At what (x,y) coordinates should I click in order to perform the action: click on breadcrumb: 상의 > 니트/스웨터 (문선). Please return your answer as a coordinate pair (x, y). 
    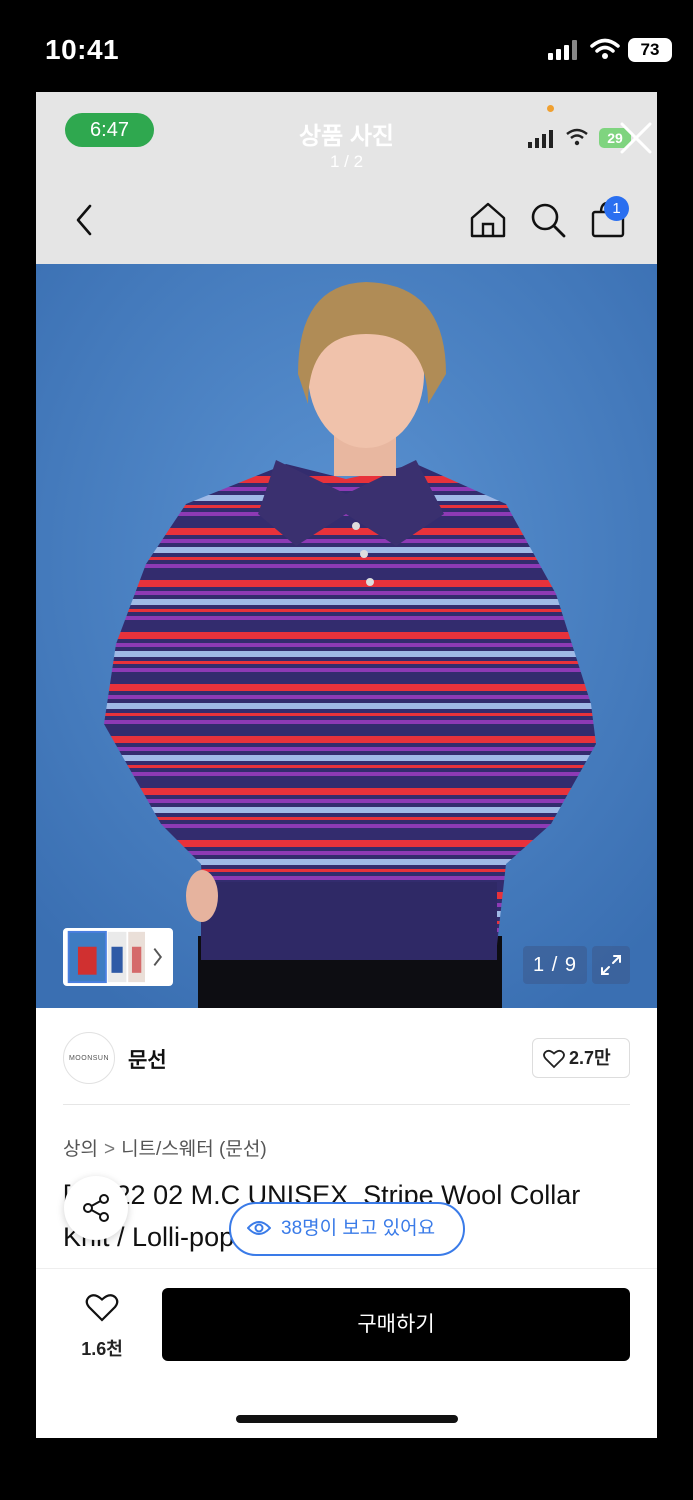
    Looking at the image, I should click on (165, 1147).